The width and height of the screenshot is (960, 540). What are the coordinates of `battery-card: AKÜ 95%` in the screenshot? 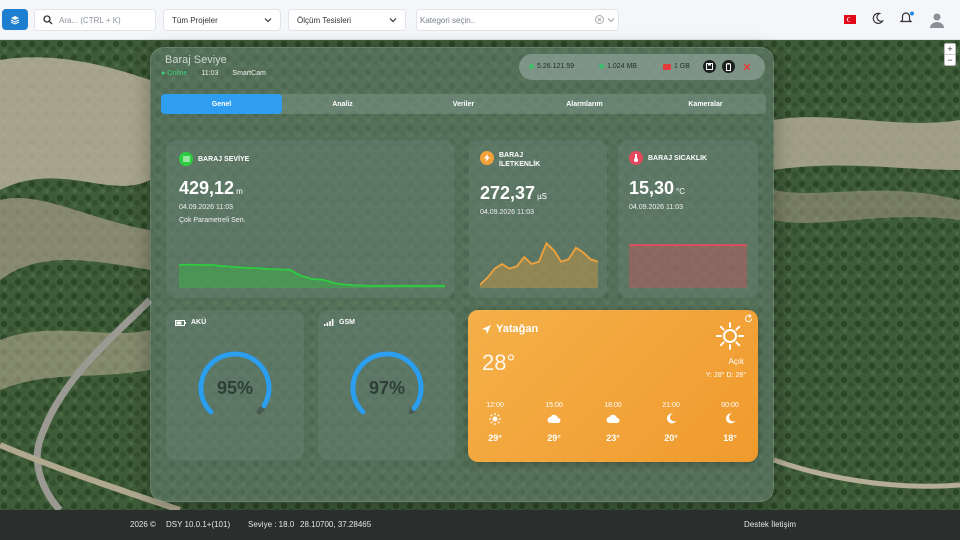 It's located at (235, 385).